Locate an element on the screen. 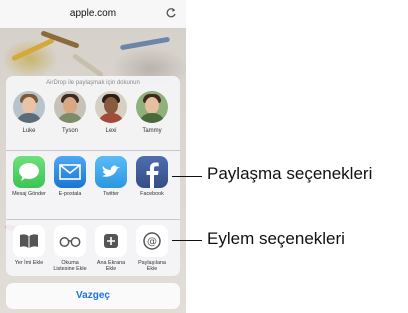 Image resolution: width=408 pixels, height=313 pixels. messages-icon is located at coordinates (29, 172).